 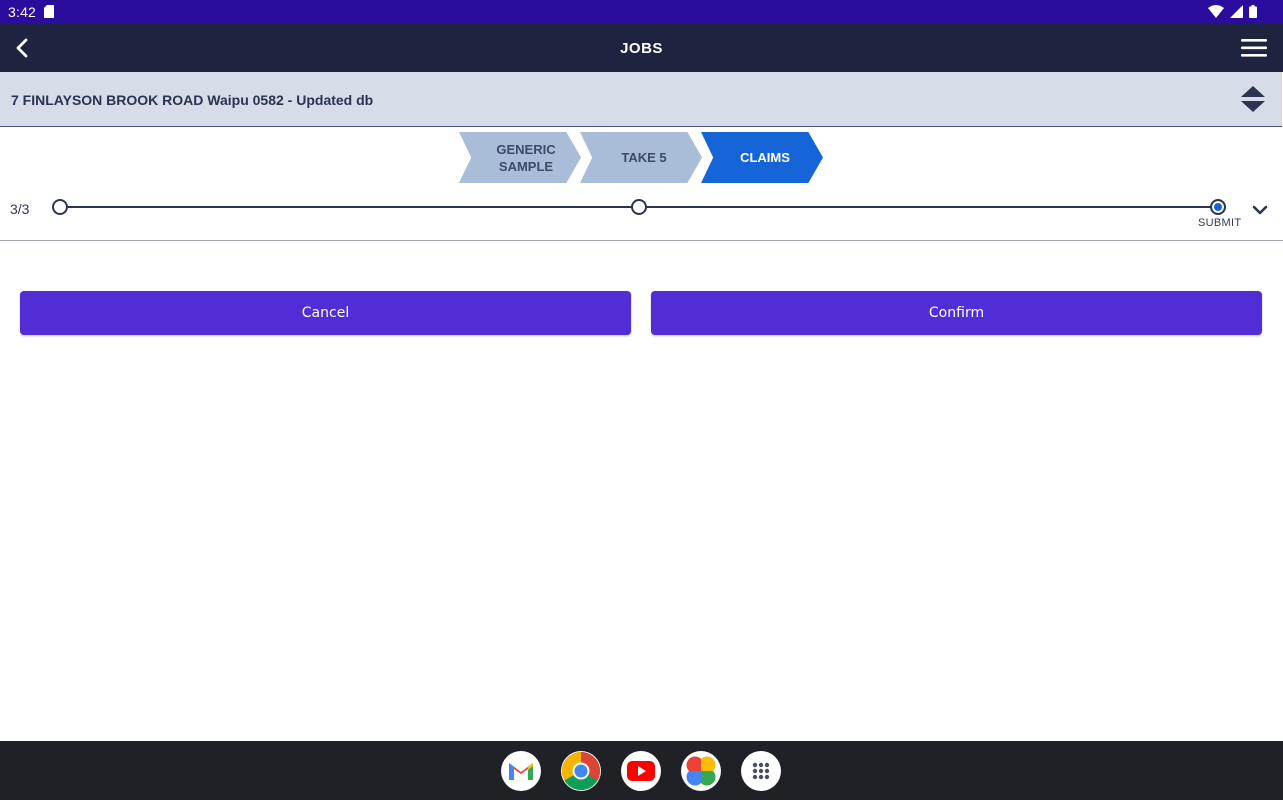 I want to click on progress-count: 3/3, so click(x=20, y=209).